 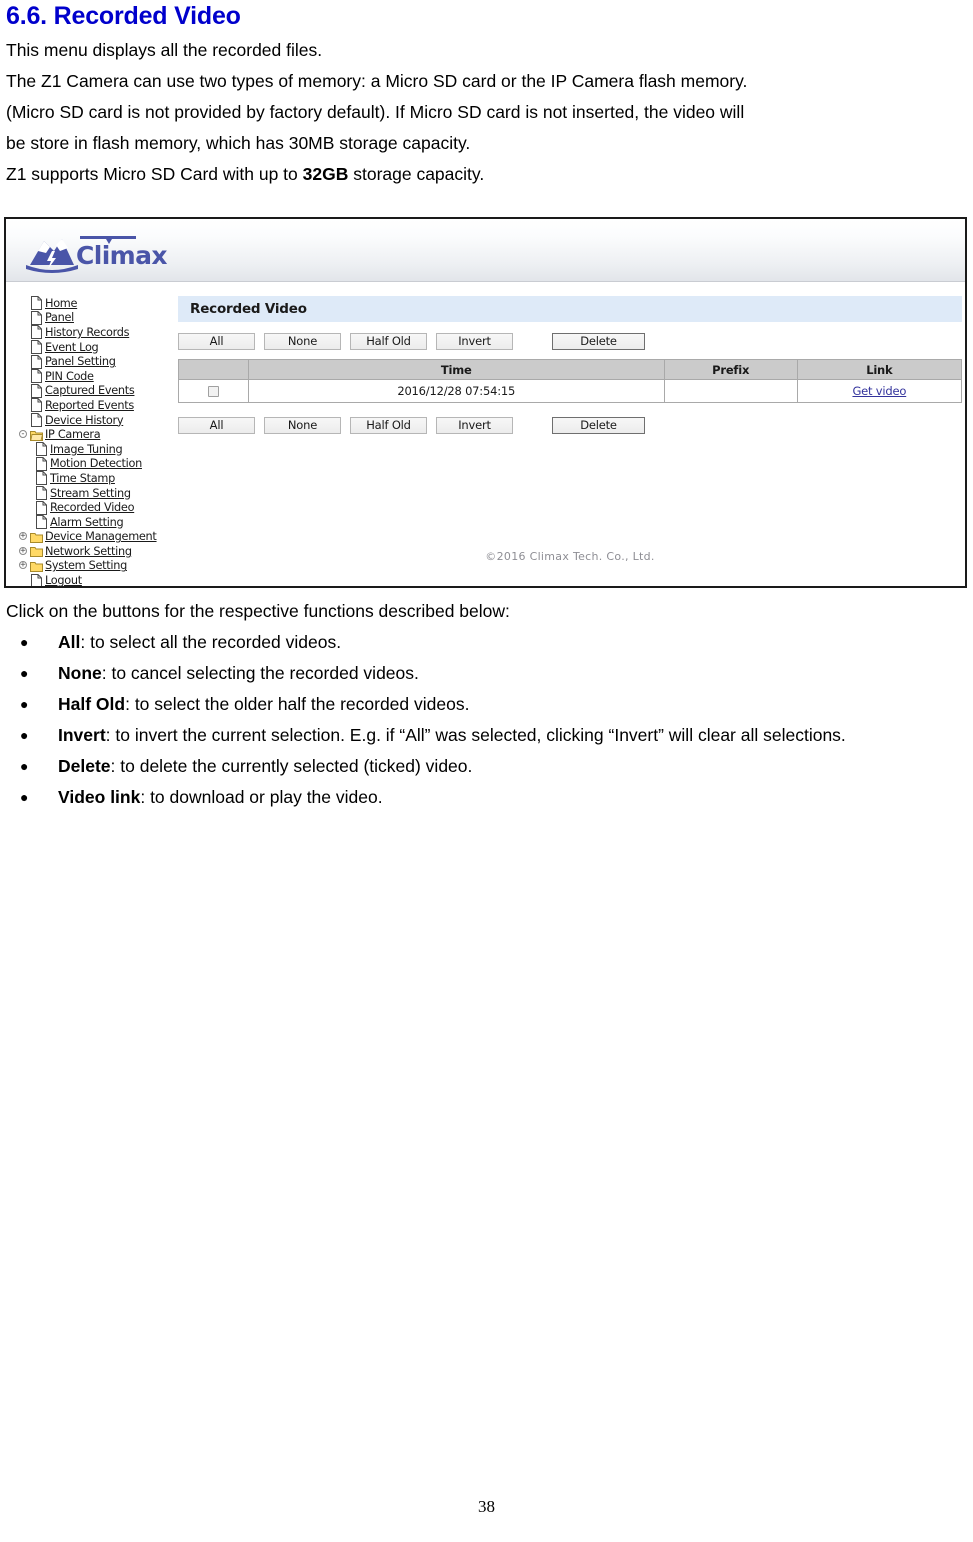 I want to click on row-checkbox, so click(x=213, y=391).